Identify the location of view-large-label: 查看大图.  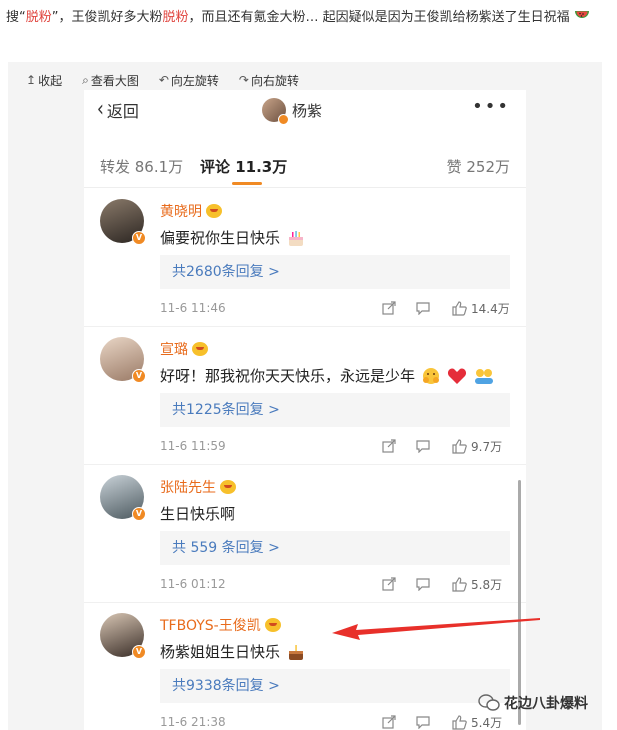
(114, 80).